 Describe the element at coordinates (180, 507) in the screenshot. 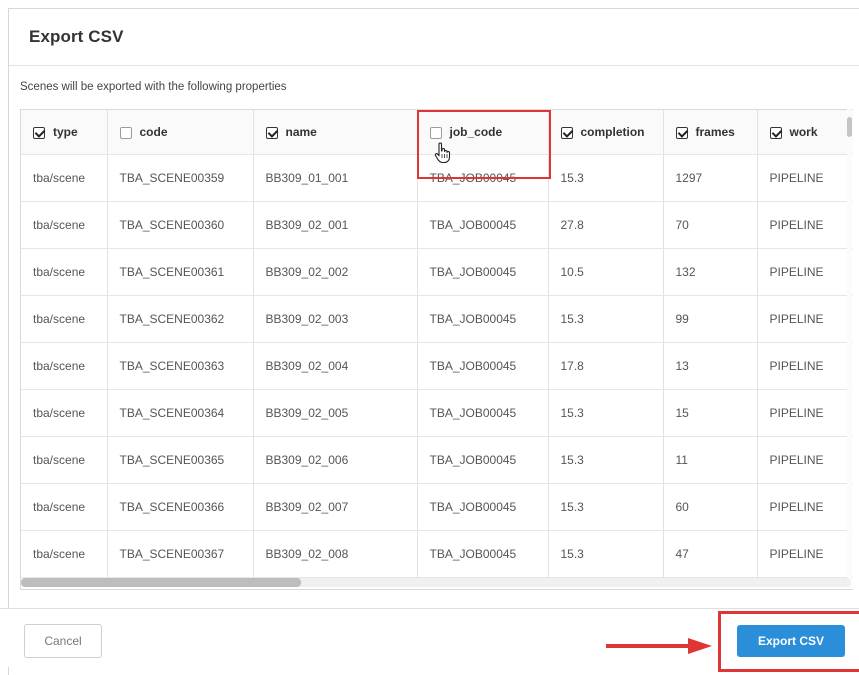

I see `table-cell-code: TBA_SCENE00366` at that location.